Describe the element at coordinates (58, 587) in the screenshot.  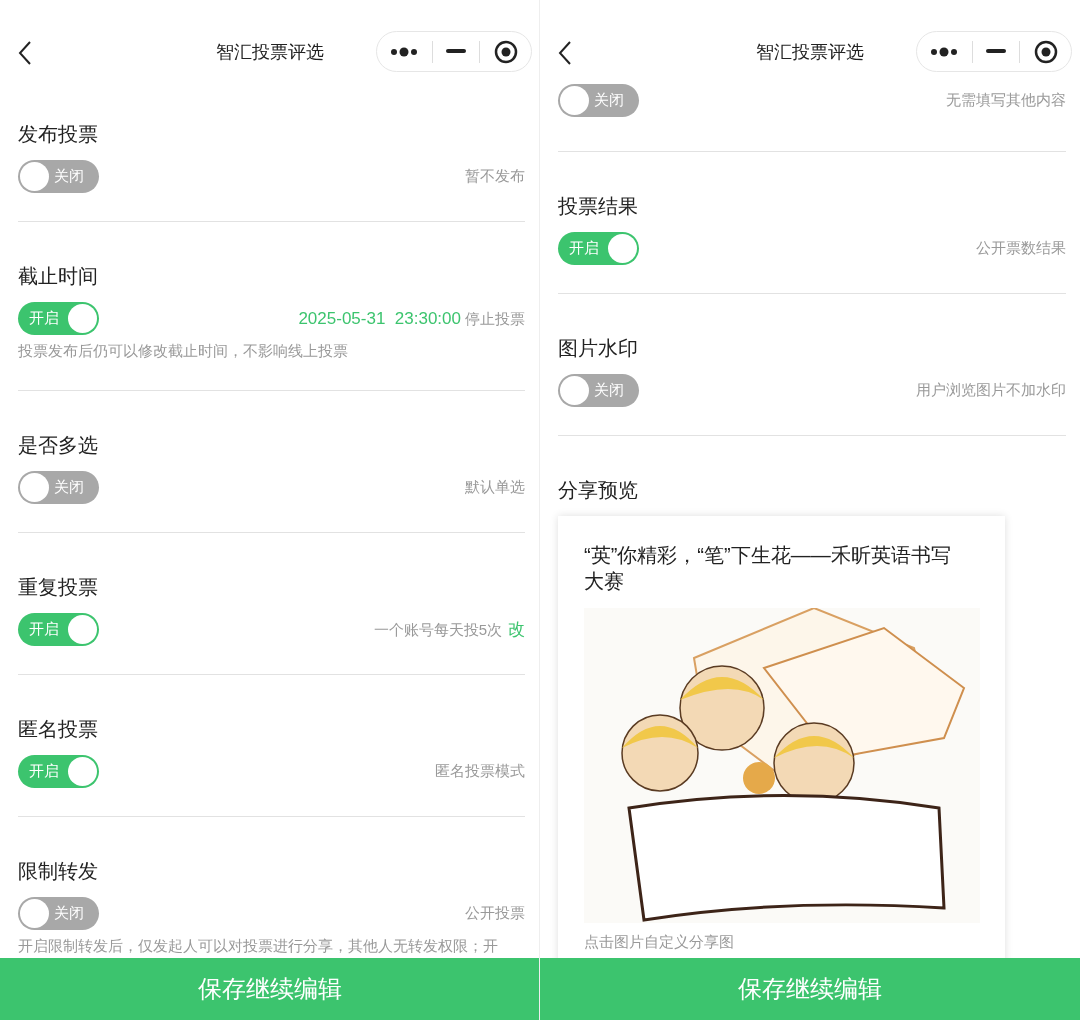
I see `setting-title: 重复投票` at that location.